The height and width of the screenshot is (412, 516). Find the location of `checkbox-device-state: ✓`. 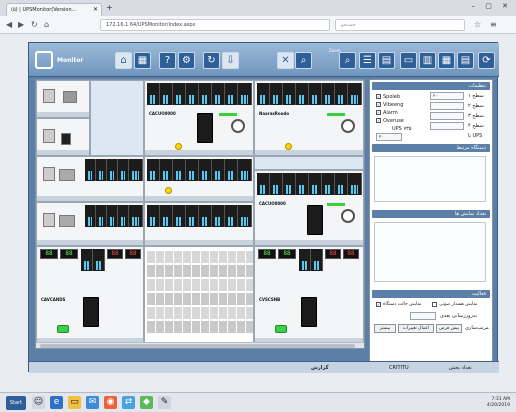

checkbox-device-state: ✓ is located at coordinates (378, 304).